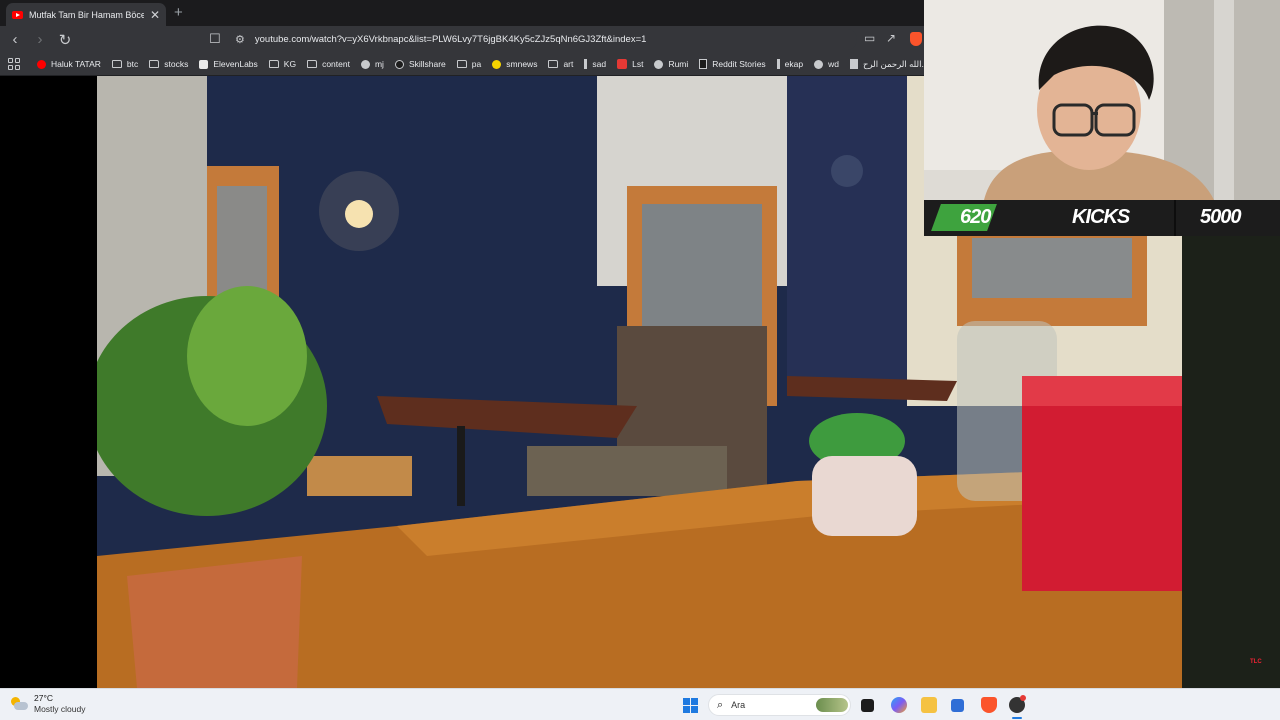  I want to click on smiley-icon, so click(497, 64).